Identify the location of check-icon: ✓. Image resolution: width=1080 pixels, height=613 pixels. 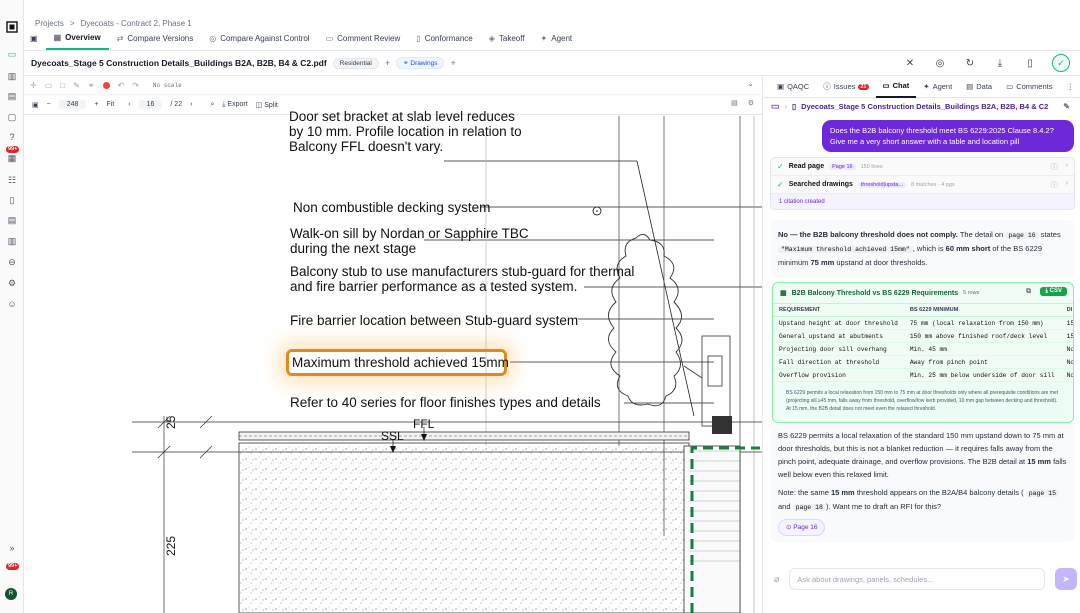
(780, 184).